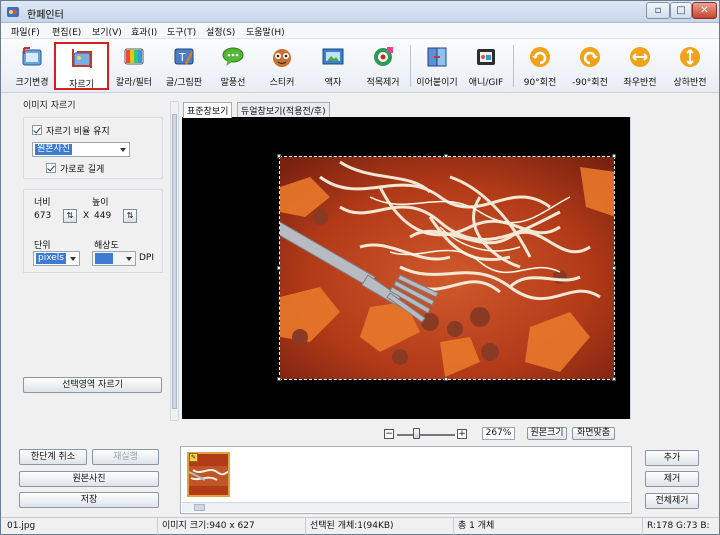 The image size is (720, 535). I want to click on save-button: 저장, so click(89, 500).